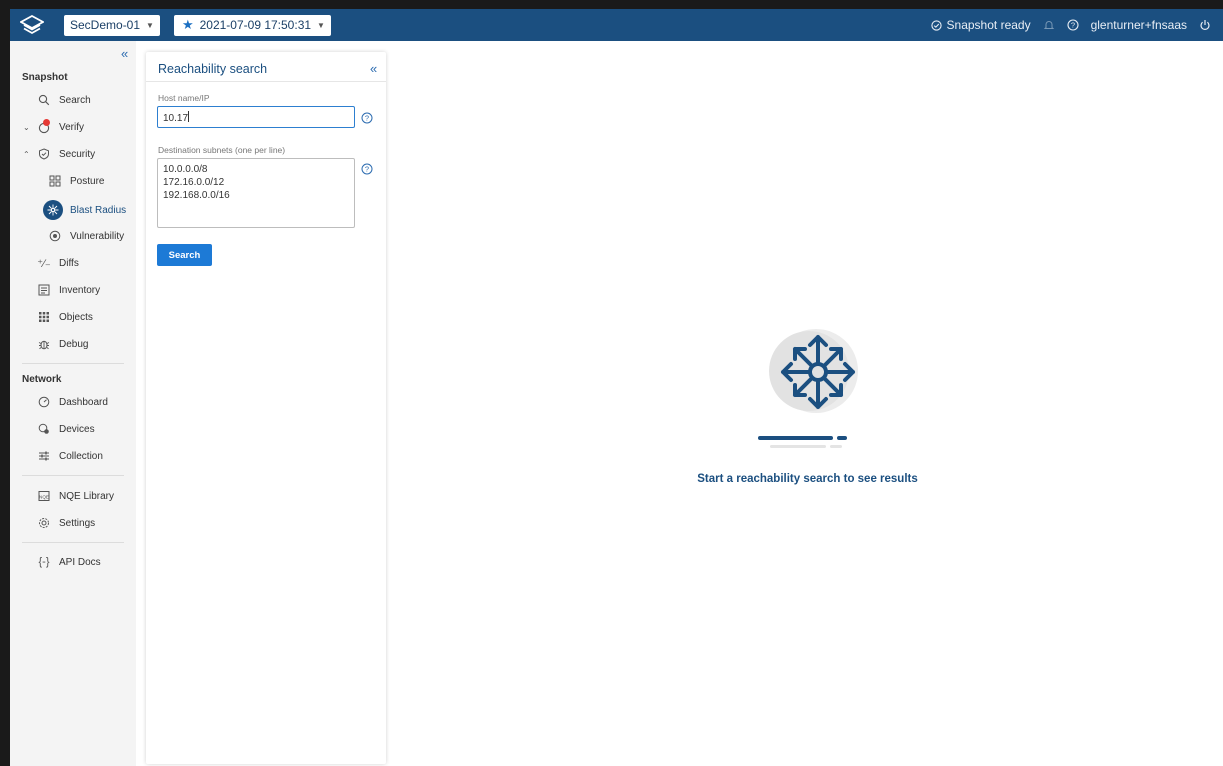 This screenshot has height=766, width=1223. I want to click on user-name: glenturner+fnsaas, so click(1138, 25).